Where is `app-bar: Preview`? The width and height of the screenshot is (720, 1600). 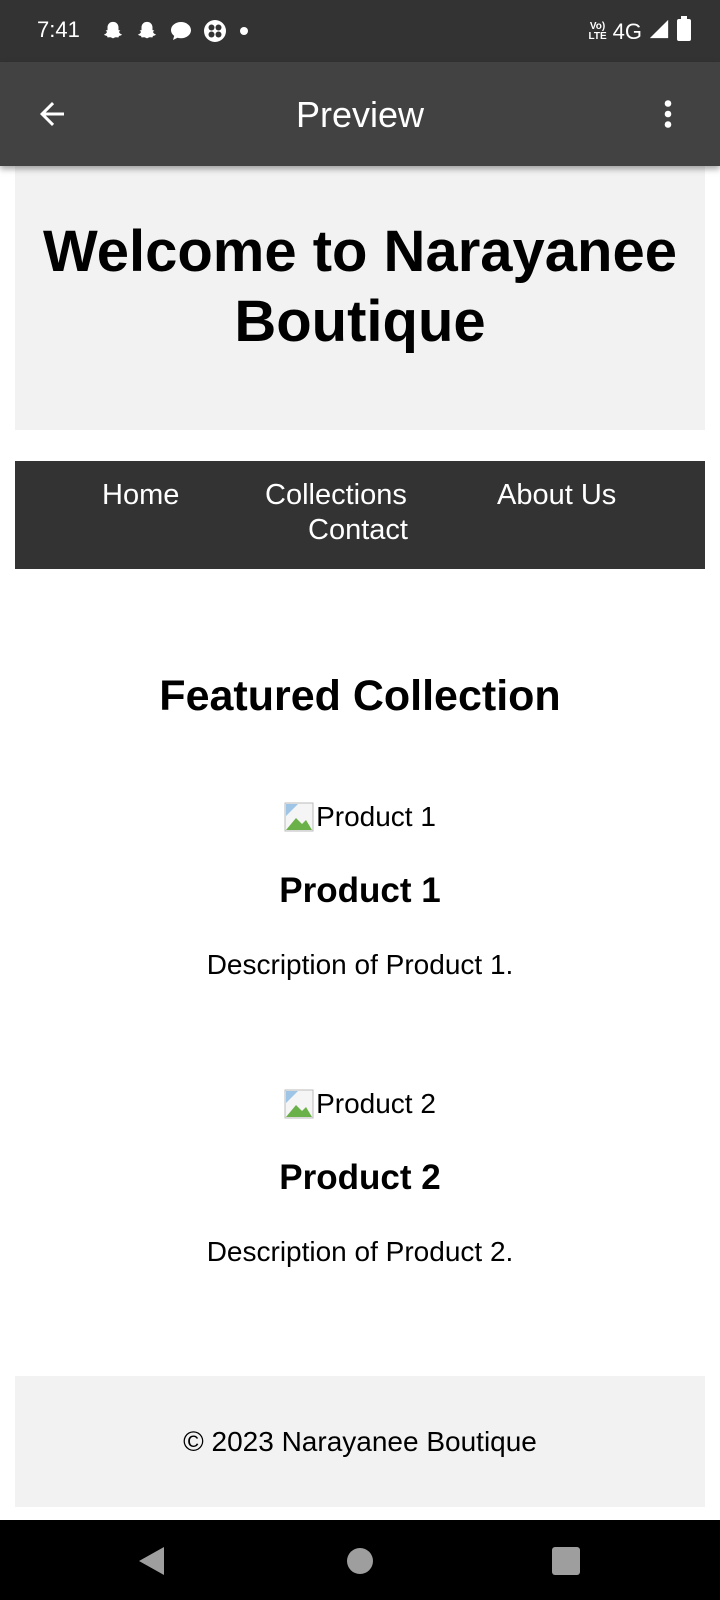 app-bar: Preview is located at coordinates (360, 114).